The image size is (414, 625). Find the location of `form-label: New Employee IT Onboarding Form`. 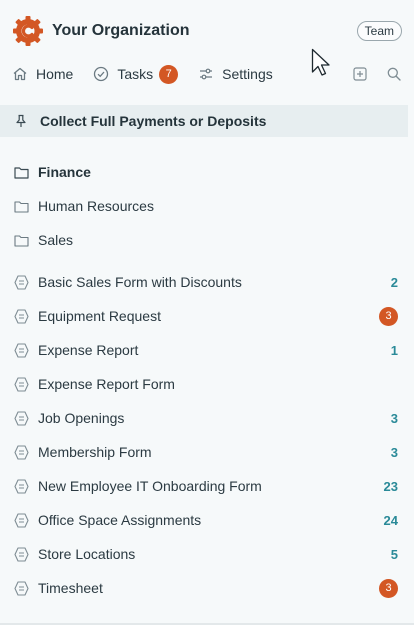

form-label: New Employee IT Onboarding Form is located at coordinates (150, 486).